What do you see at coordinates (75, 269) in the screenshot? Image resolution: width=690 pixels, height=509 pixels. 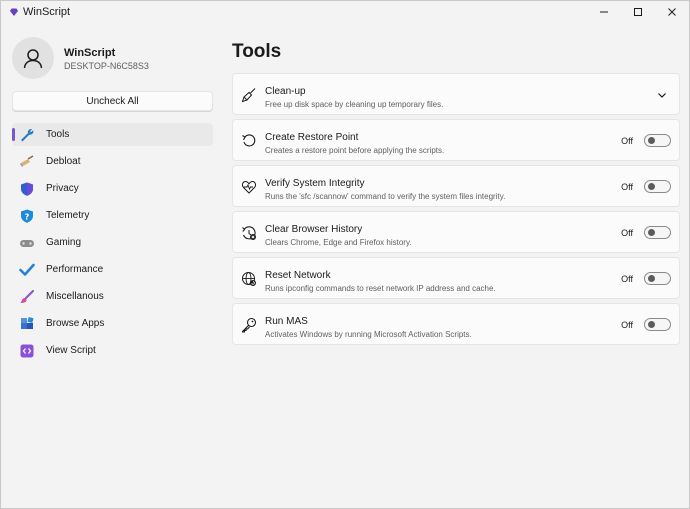 I see `sidebar-item-label: Performance` at bounding box center [75, 269].